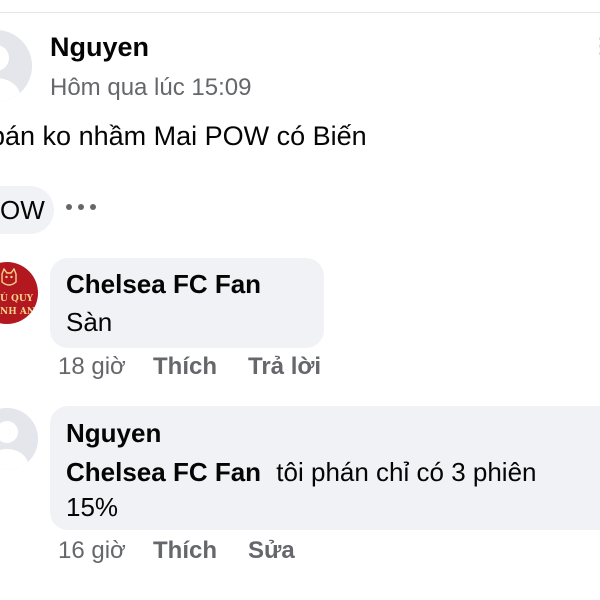 The height and width of the screenshot is (600, 600). I want to click on post-author-name: Nguyen, so click(99, 47).